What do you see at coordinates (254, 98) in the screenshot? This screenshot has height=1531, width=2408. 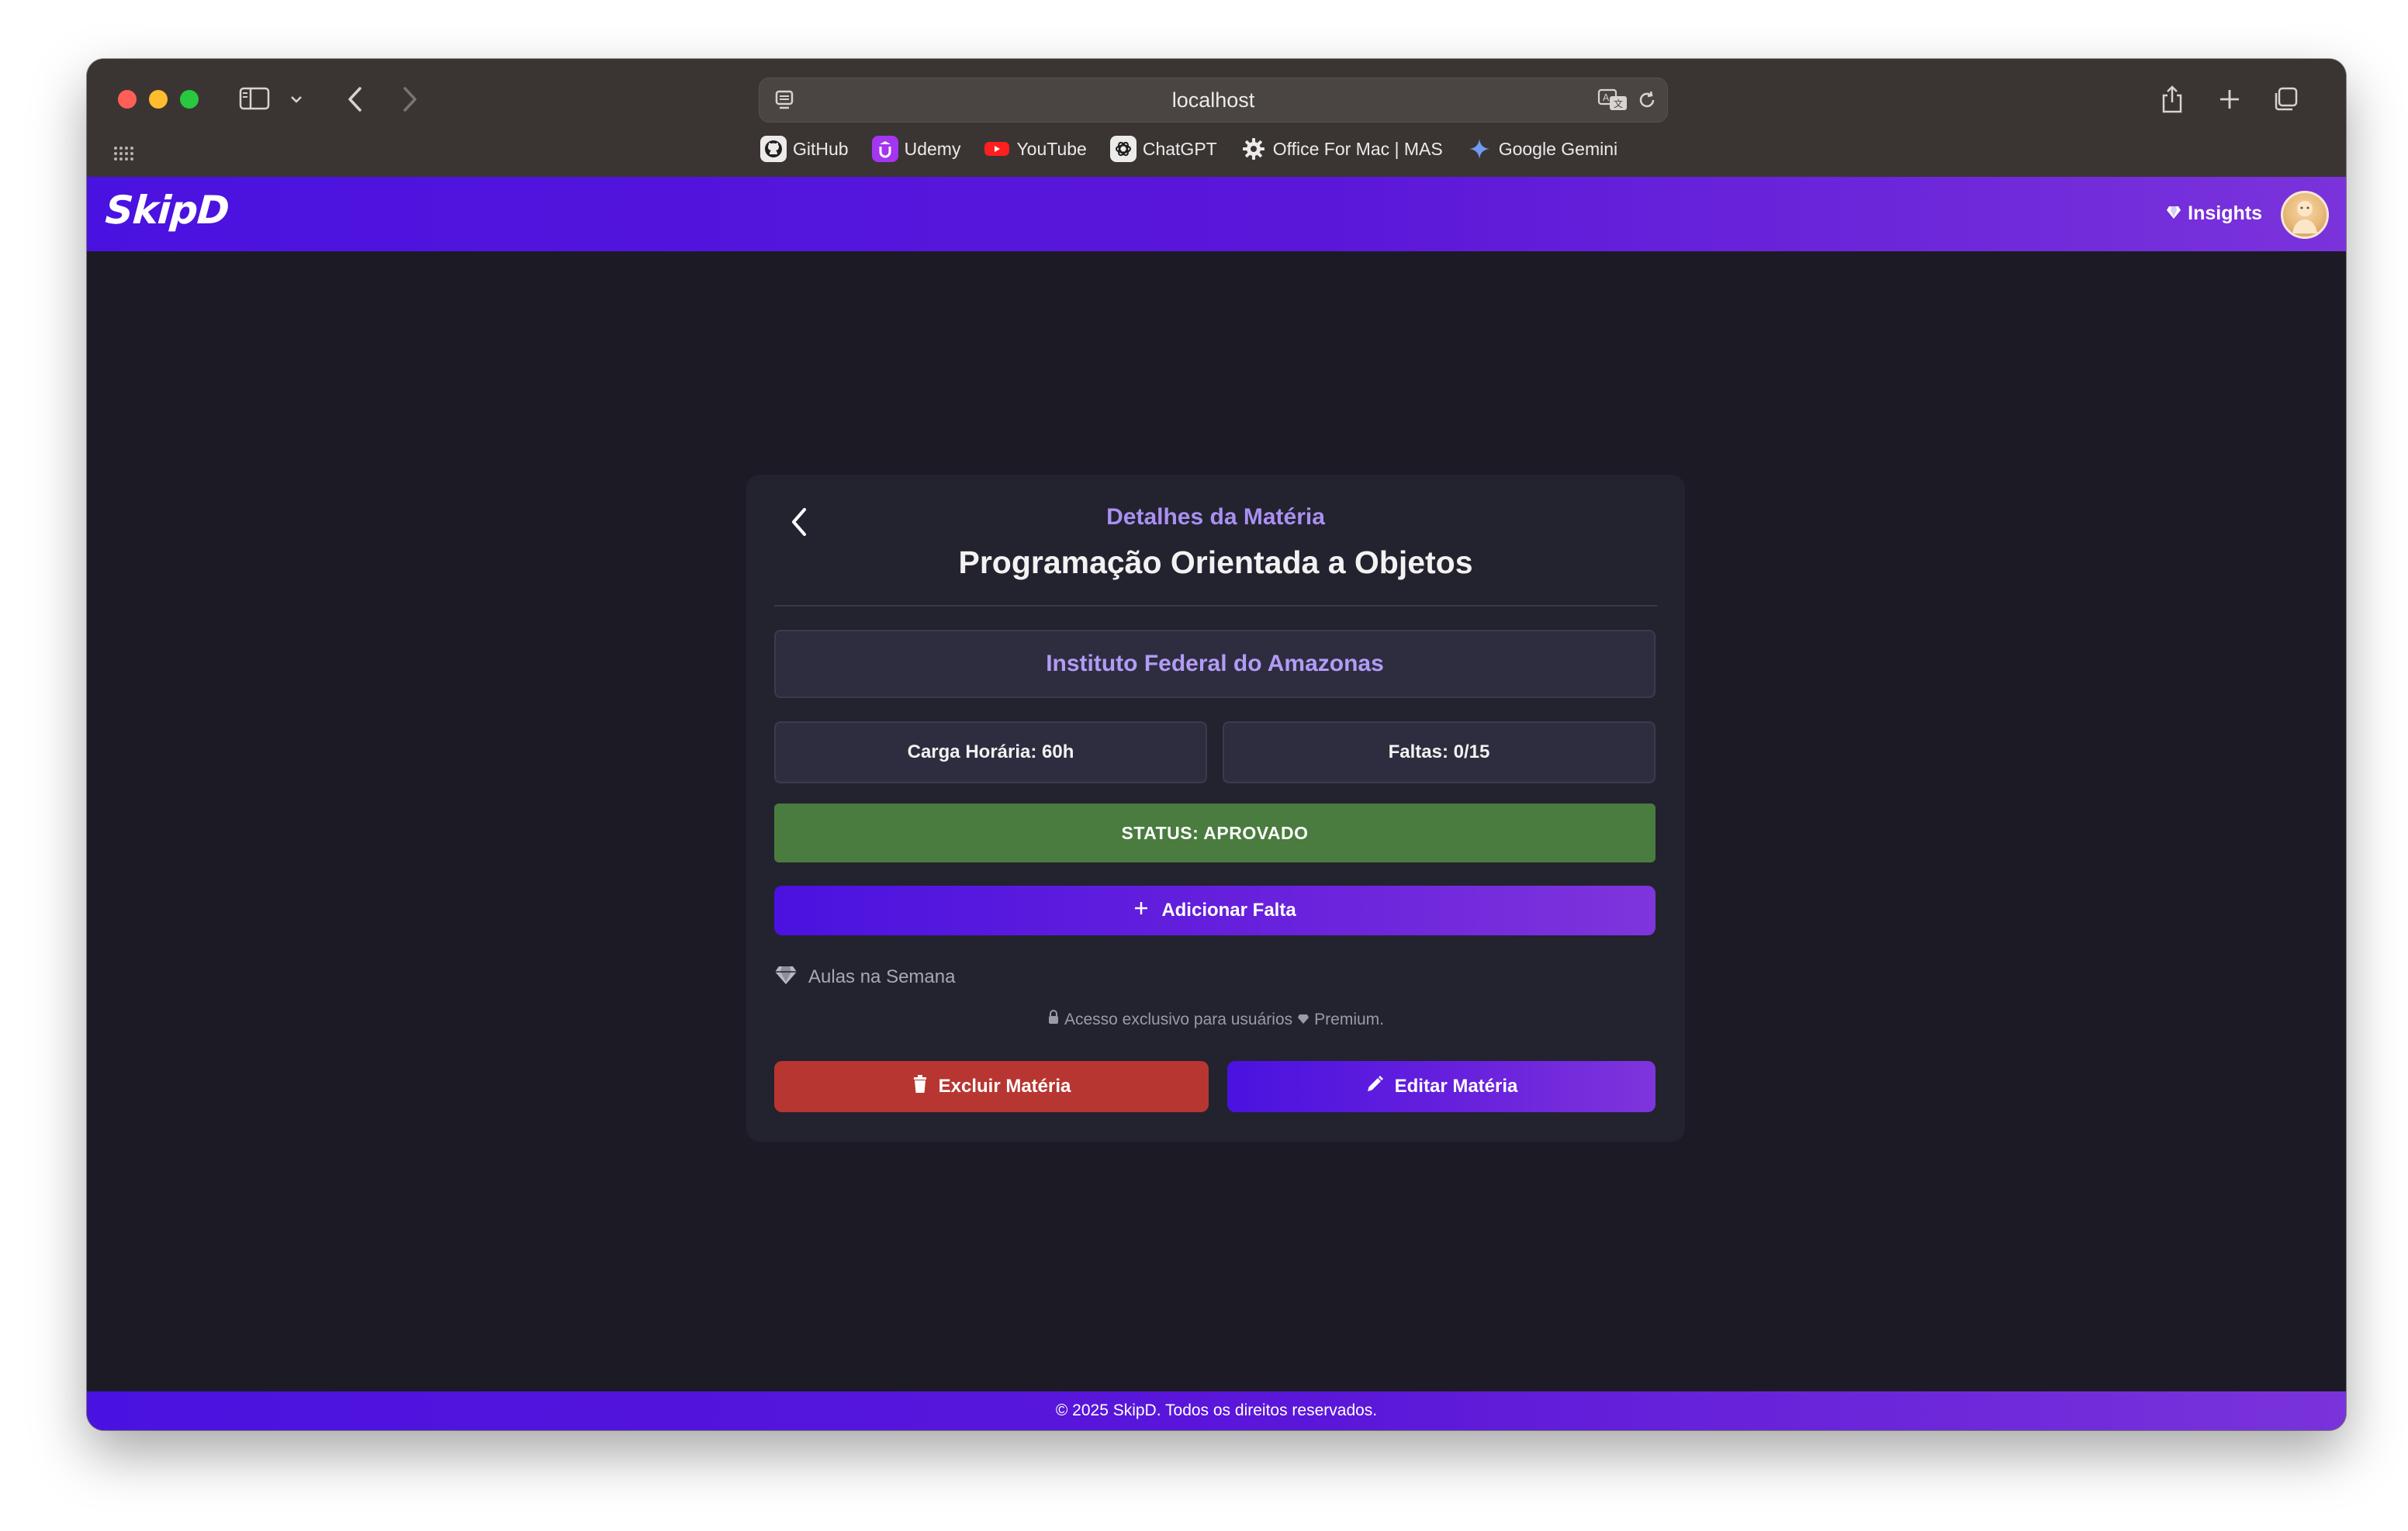 I see `sidebar-toggle-icon` at bounding box center [254, 98].